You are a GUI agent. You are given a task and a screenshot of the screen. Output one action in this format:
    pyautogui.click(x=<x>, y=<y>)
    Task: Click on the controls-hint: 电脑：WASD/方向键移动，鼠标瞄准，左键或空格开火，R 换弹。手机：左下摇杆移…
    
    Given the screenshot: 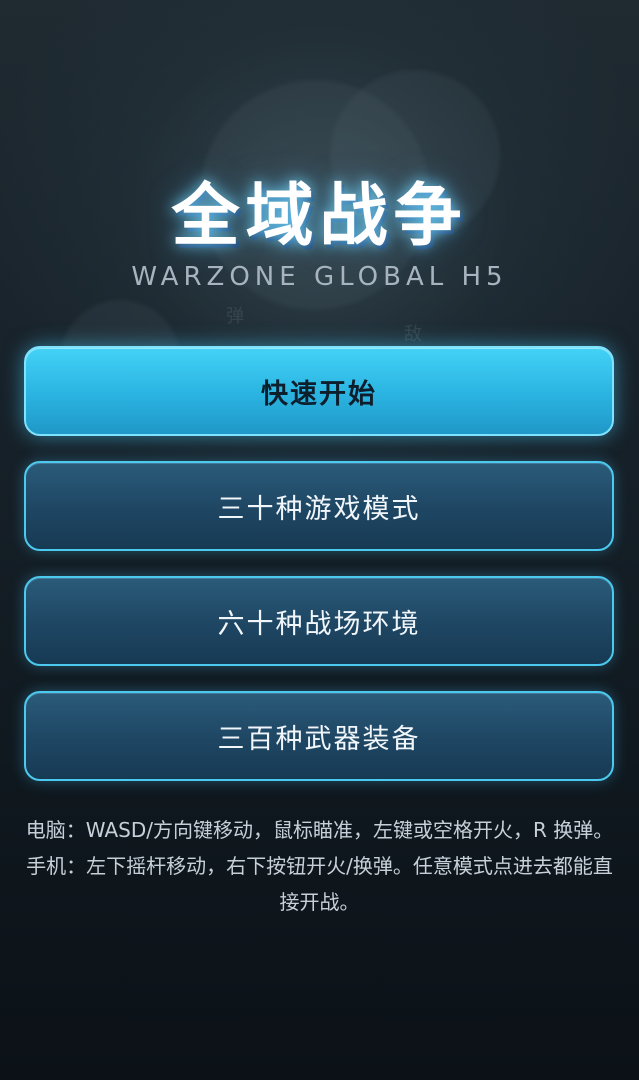 What is the action you would take?
    pyautogui.click(x=319, y=866)
    